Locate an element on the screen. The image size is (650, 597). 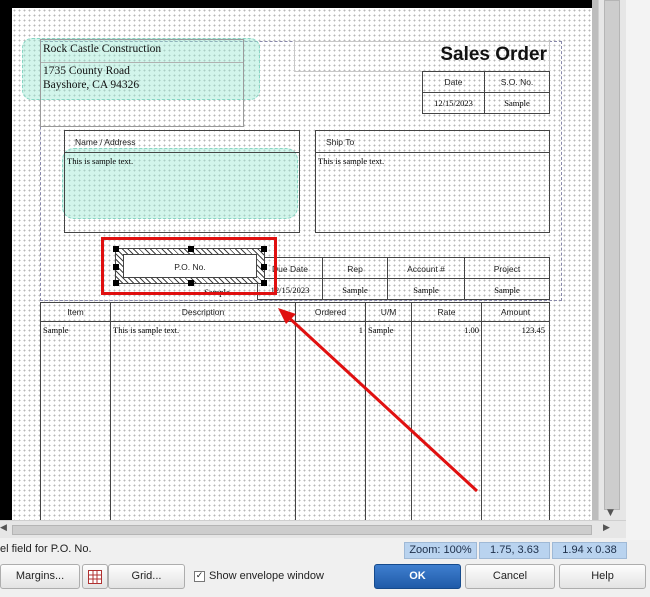
help-button: Help is located at coordinates (602, 576).